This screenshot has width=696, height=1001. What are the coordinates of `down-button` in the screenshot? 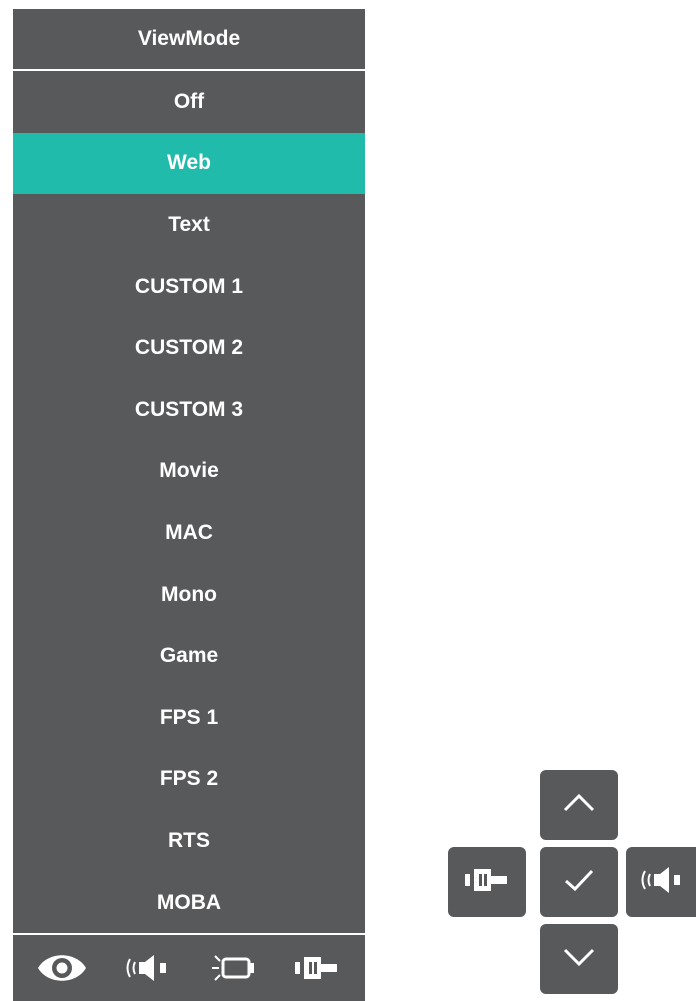 It's located at (579, 959).